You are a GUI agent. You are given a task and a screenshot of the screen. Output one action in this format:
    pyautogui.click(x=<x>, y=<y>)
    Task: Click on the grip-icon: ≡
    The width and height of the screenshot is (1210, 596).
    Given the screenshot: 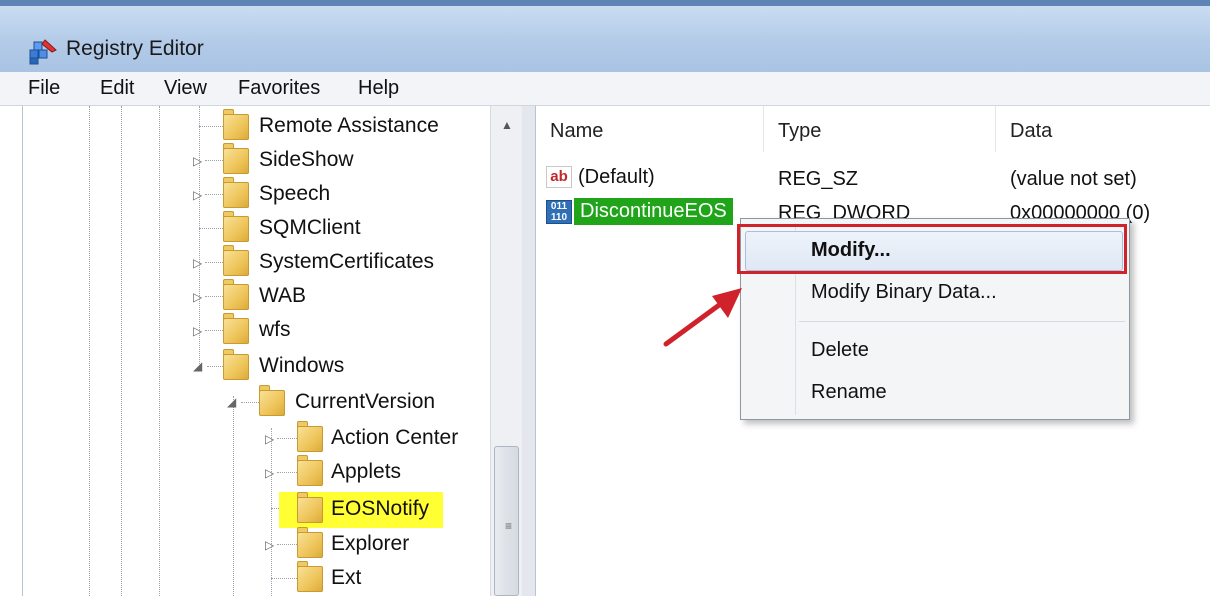 What is the action you would take?
    pyautogui.click(x=509, y=526)
    